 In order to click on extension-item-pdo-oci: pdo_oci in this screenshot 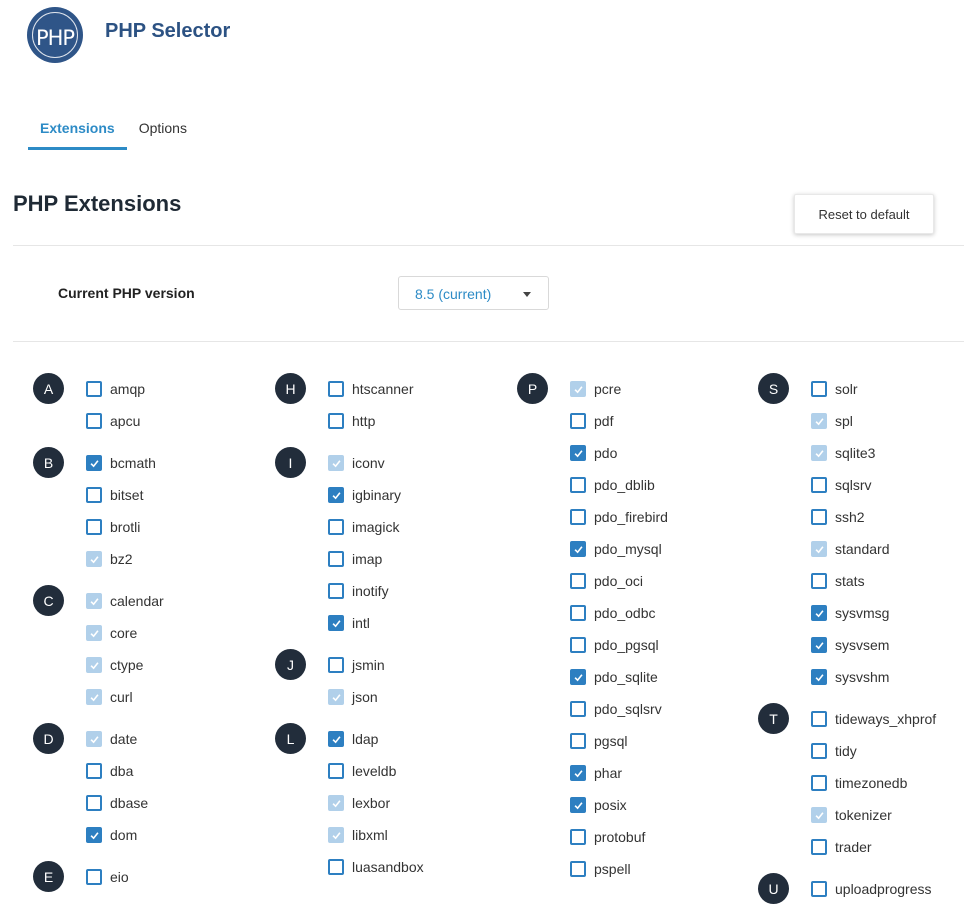, I will do `click(606, 581)`.